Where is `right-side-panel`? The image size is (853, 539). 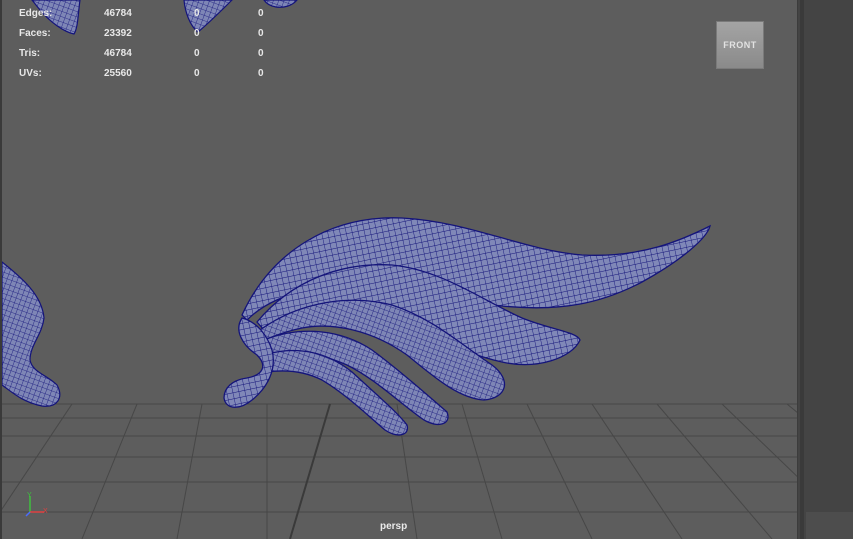 right-side-panel is located at coordinates (825, 269).